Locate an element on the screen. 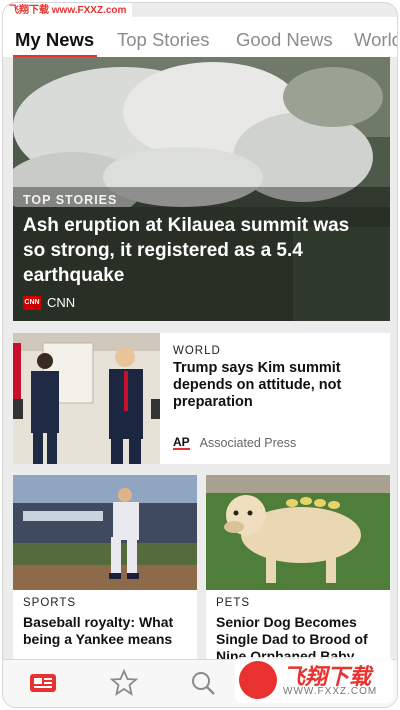 The height and width of the screenshot is (710, 400). hero-source-name: CNN is located at coordinates (61, 302).